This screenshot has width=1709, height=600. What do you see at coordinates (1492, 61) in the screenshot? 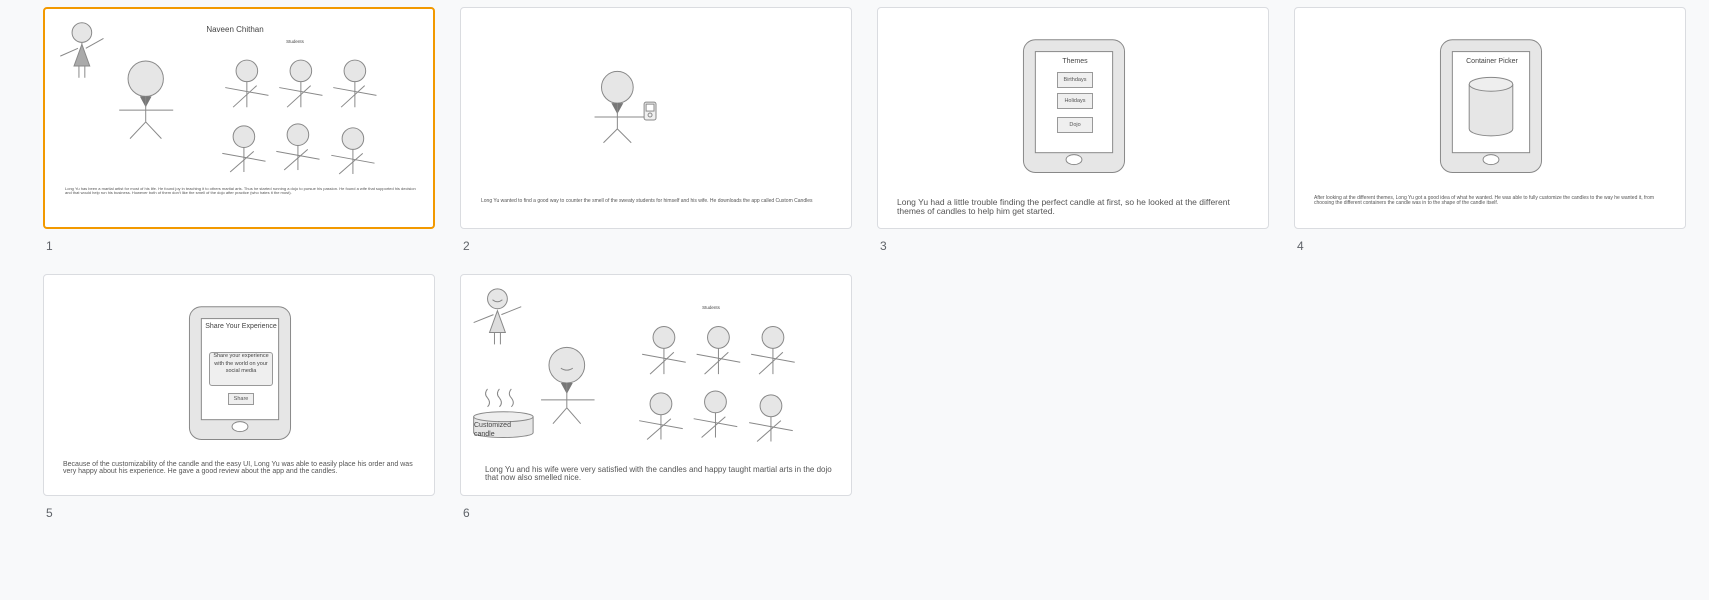
I see `screen-title: Container Picker` at bounding box center [1492, 61].